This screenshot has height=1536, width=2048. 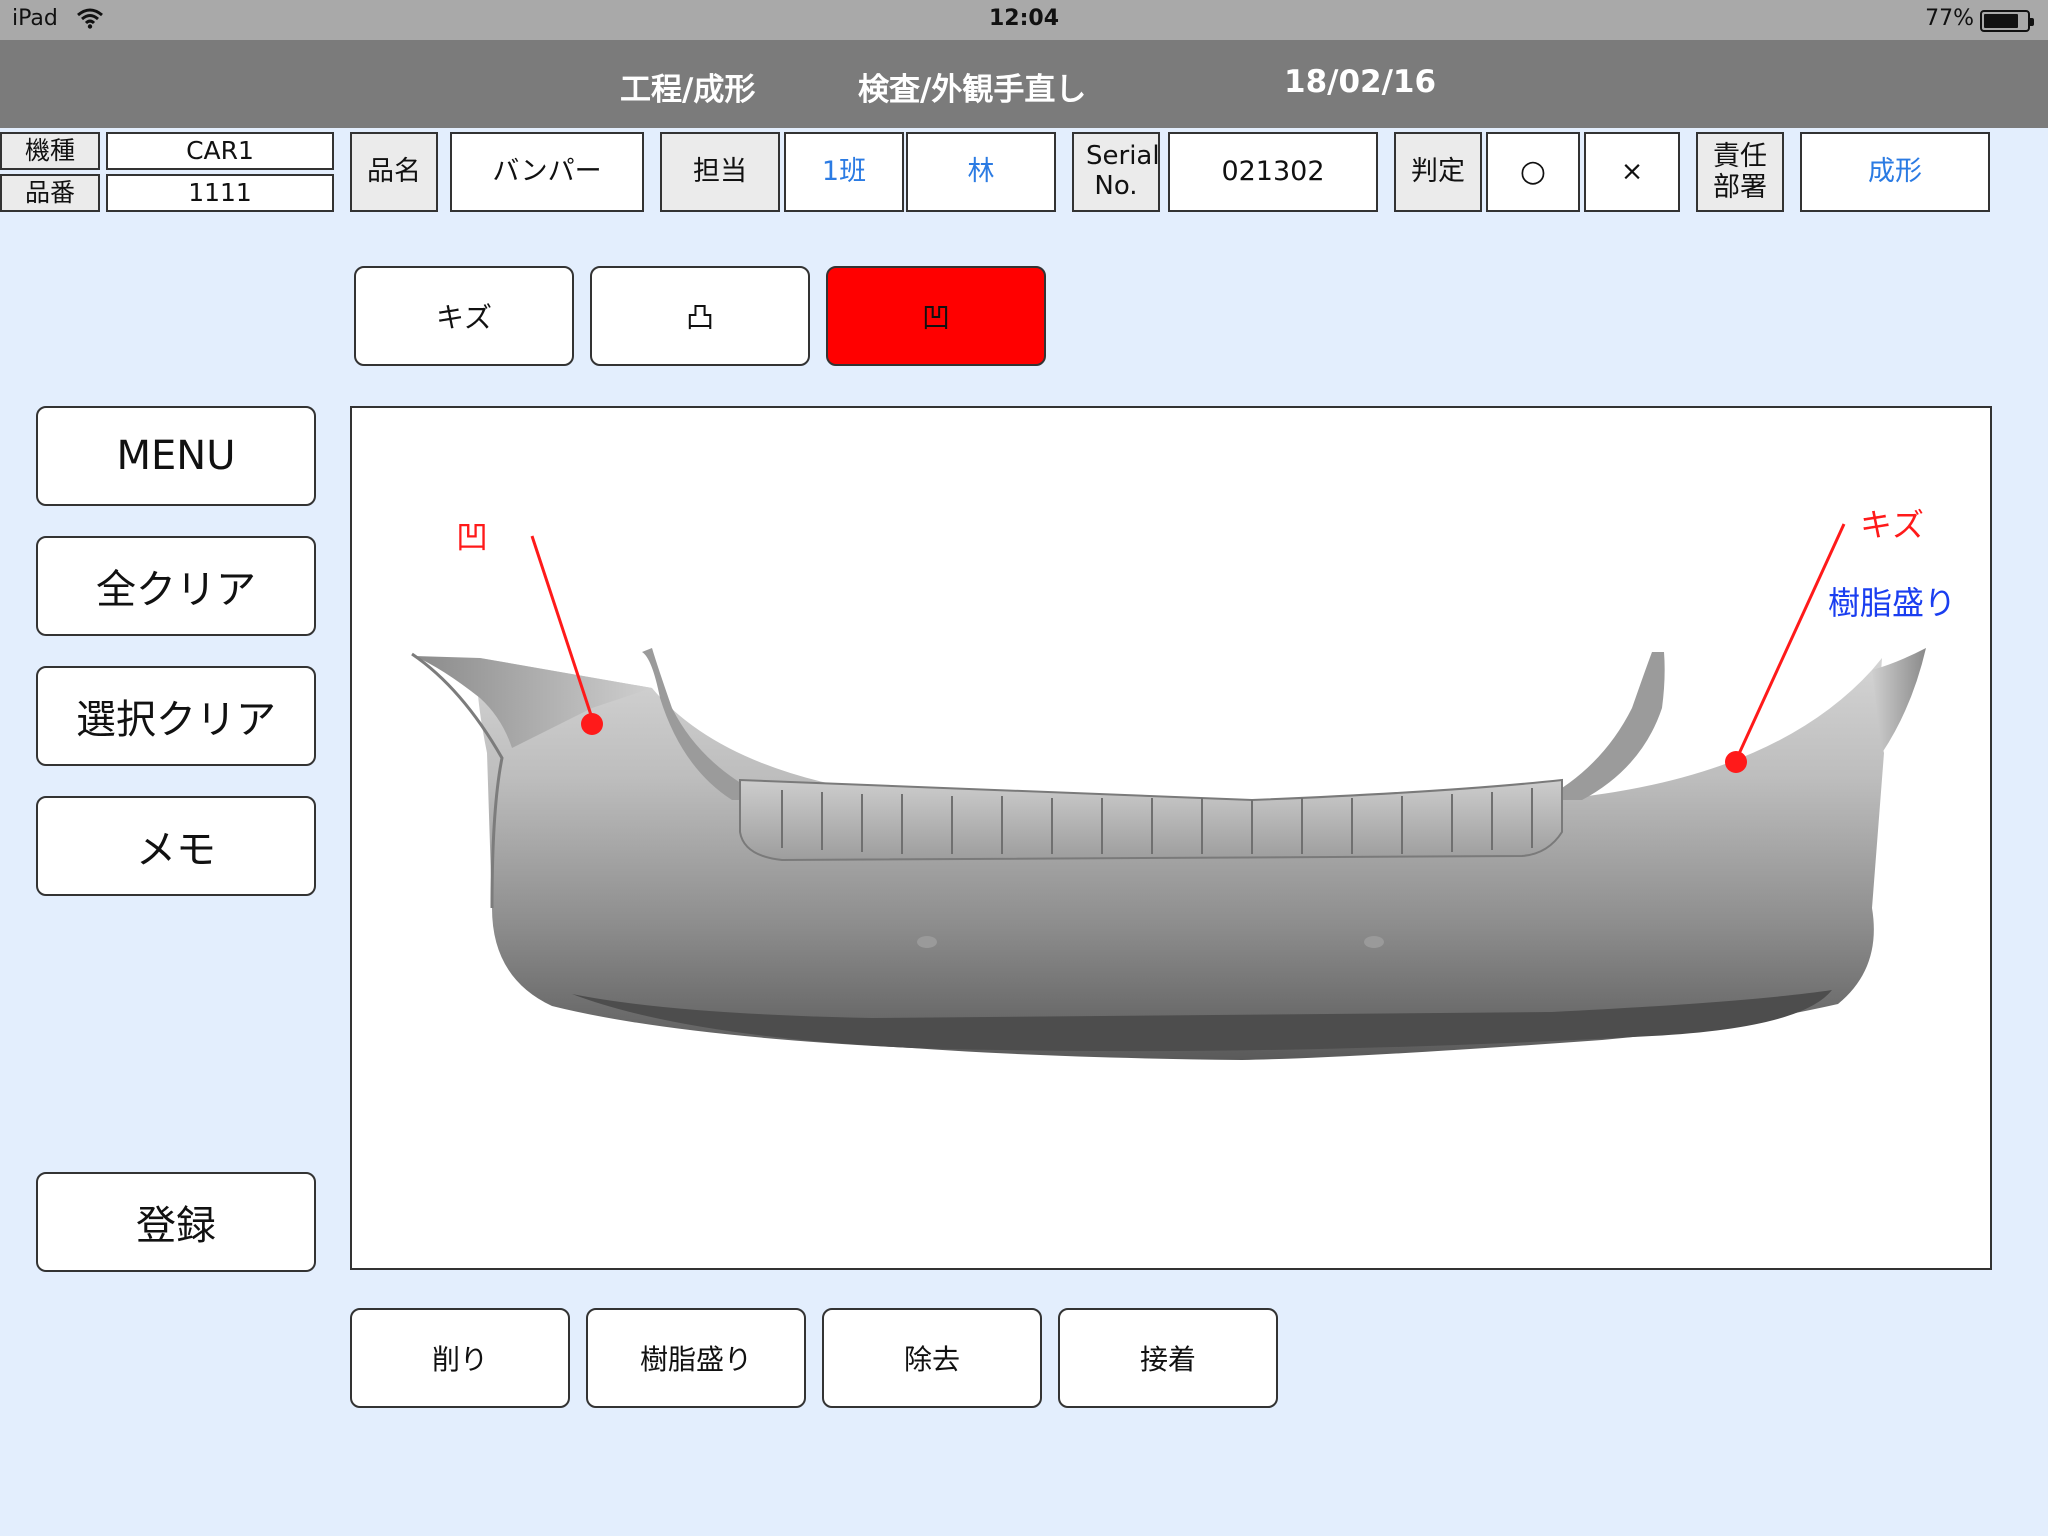 What do you see at coordinates (972, 90) in the screenshot?
I see `task-title: 検査/外観手直し` at bounding box center [972, 90].